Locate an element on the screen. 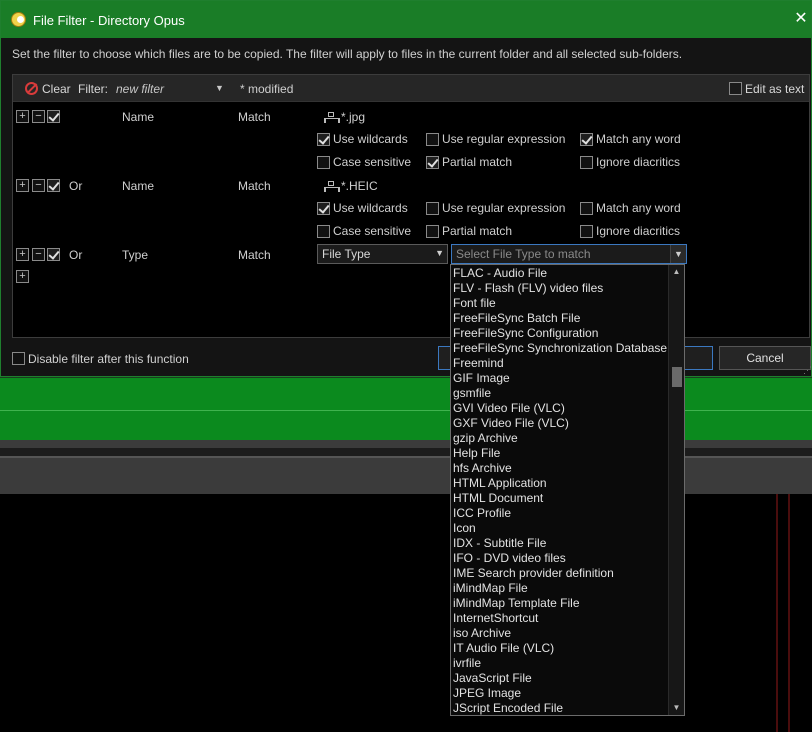 Image resolution: width=812 pixels, height=732 pixels. dropdown-item: iso Archive is located at coordinates (482, 633).